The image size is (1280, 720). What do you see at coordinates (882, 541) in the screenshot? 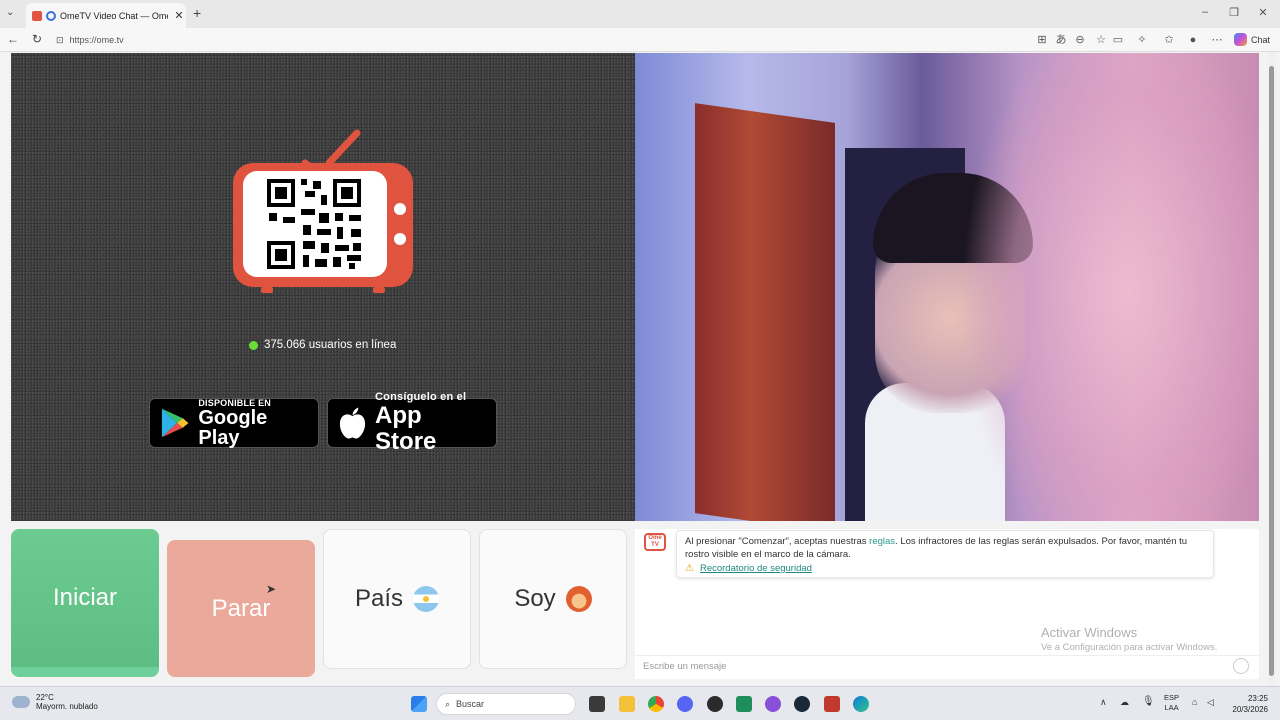
I see `rules-link: reglas` at bounding box center [882, 541].